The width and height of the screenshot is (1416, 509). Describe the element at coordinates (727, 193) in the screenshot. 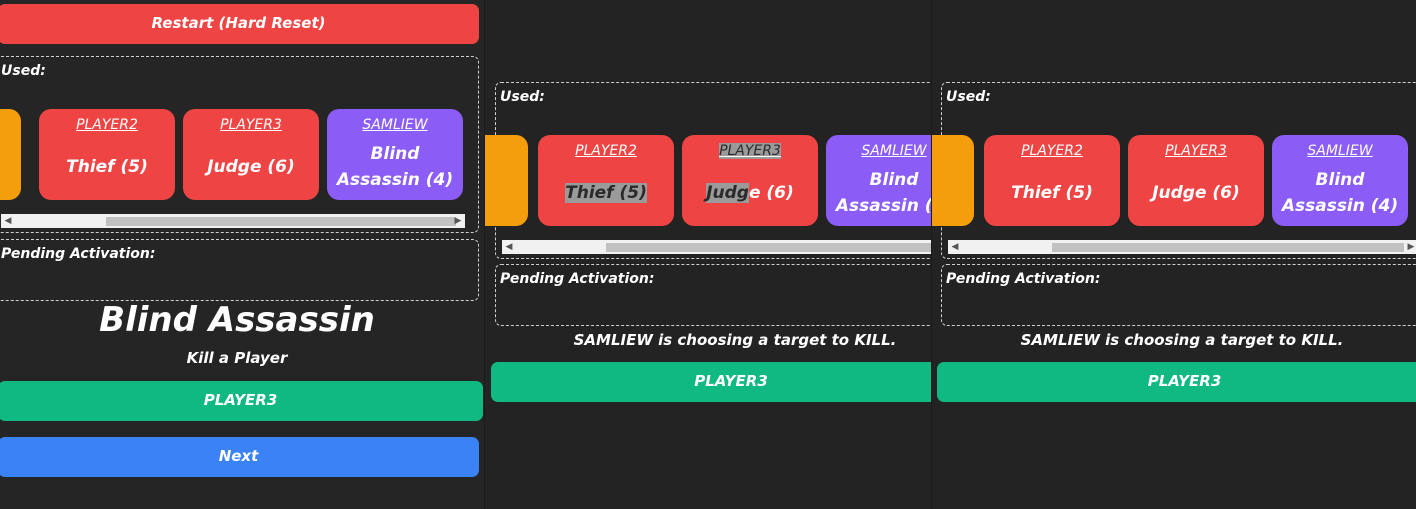

I see `card-role-name-selected: Judg` at that location.